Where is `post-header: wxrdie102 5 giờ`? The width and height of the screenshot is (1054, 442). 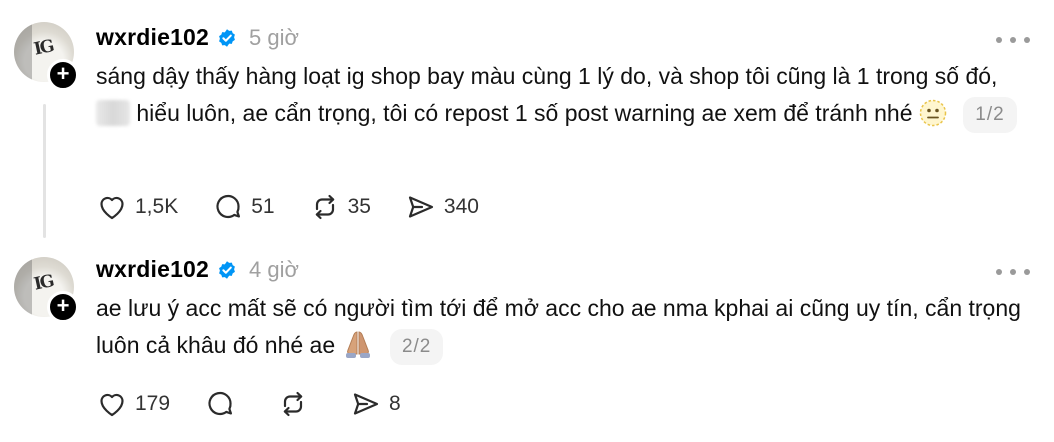
post-header: wxrdie102 5 giờ is located at coordinates (197, 37).